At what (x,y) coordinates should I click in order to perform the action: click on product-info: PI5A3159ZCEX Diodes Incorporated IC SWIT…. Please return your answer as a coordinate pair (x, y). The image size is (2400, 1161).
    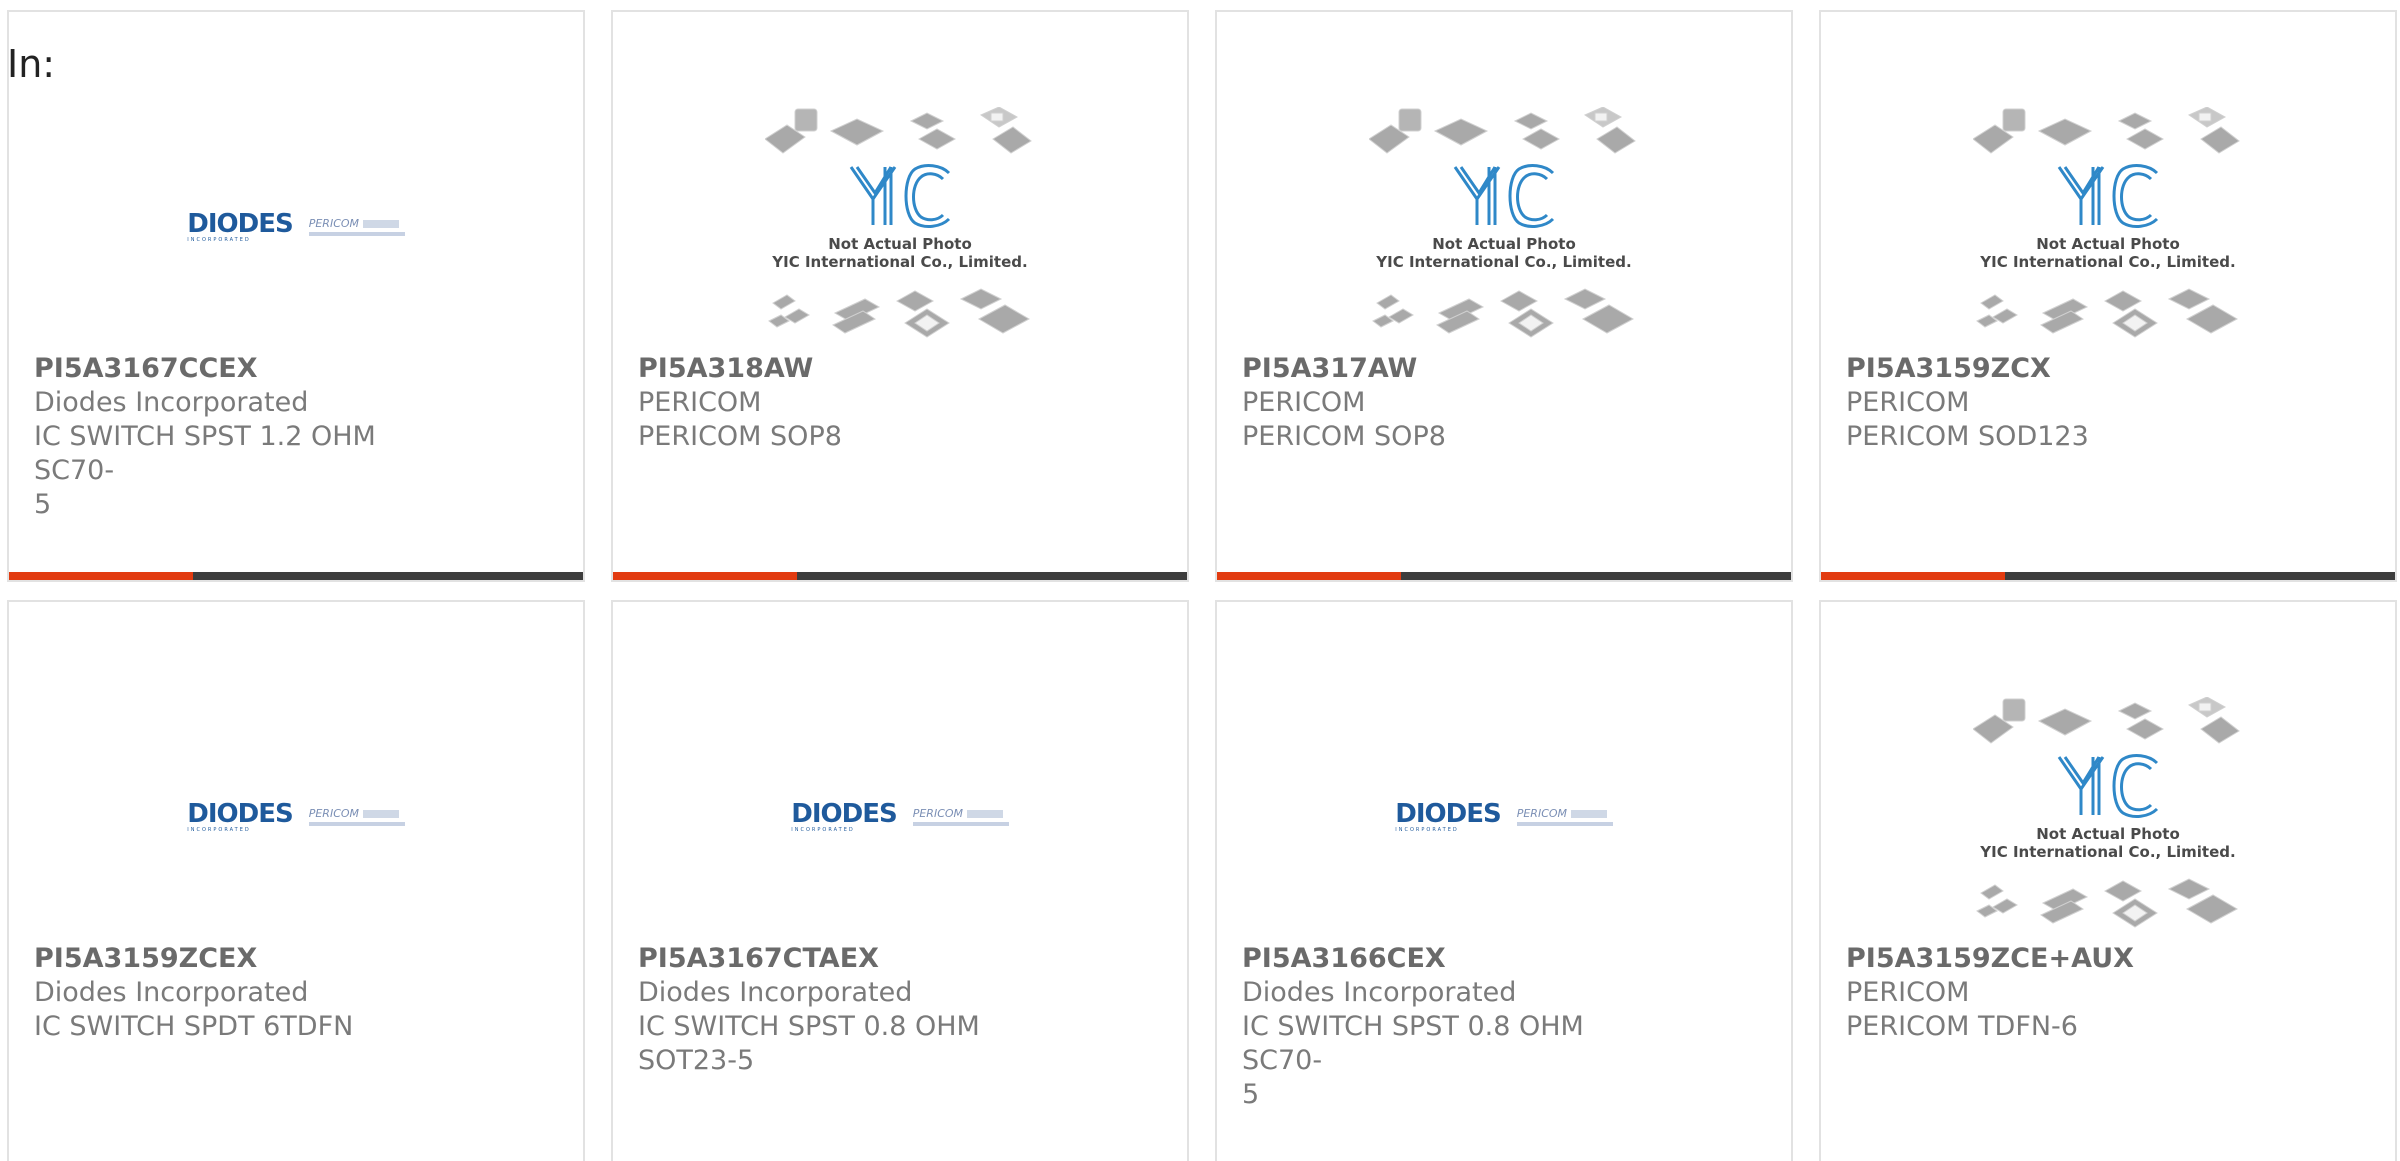
    Looking at the image, I should click on (249, 993).